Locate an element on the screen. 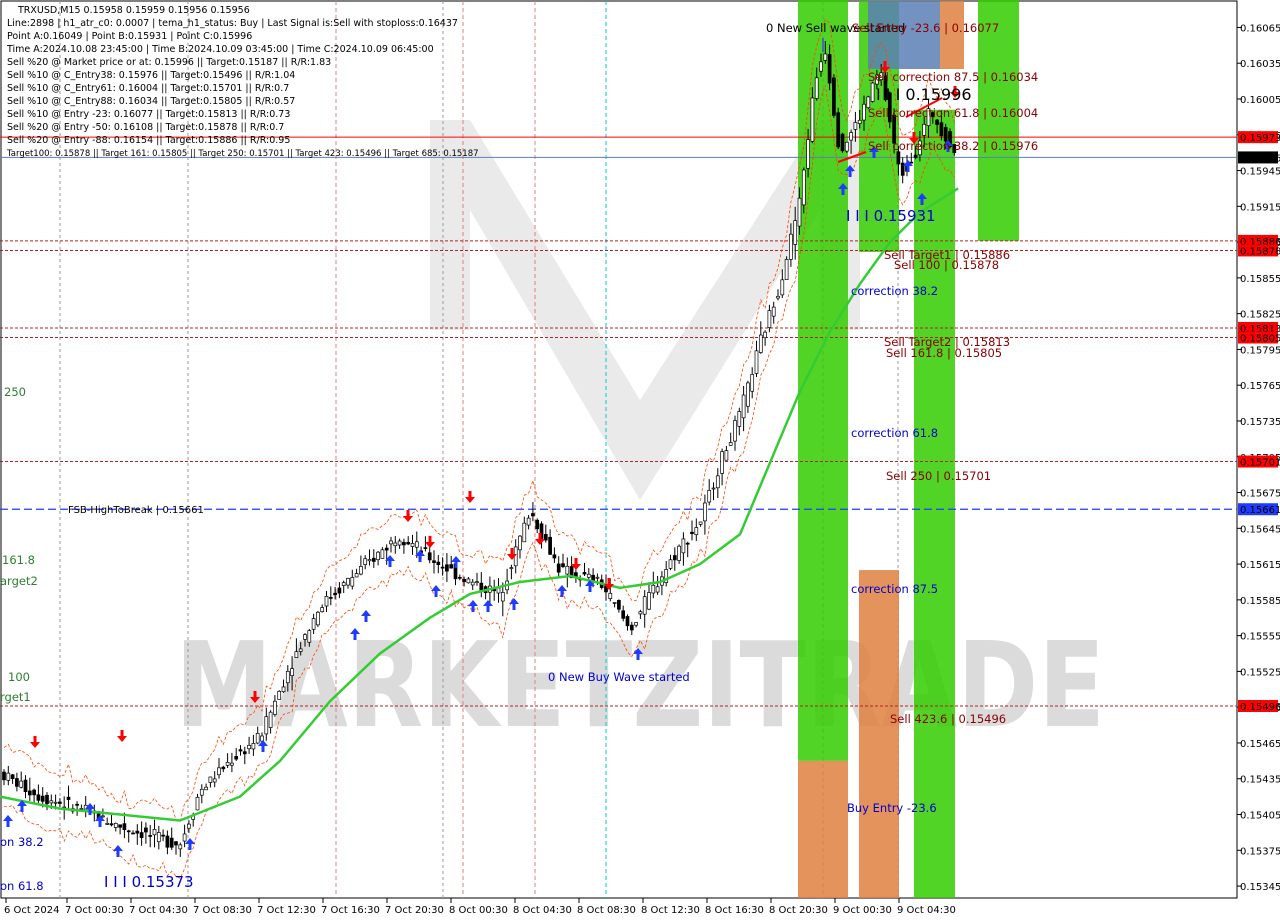  entry-box-blue is located at coordinates (904, 35).